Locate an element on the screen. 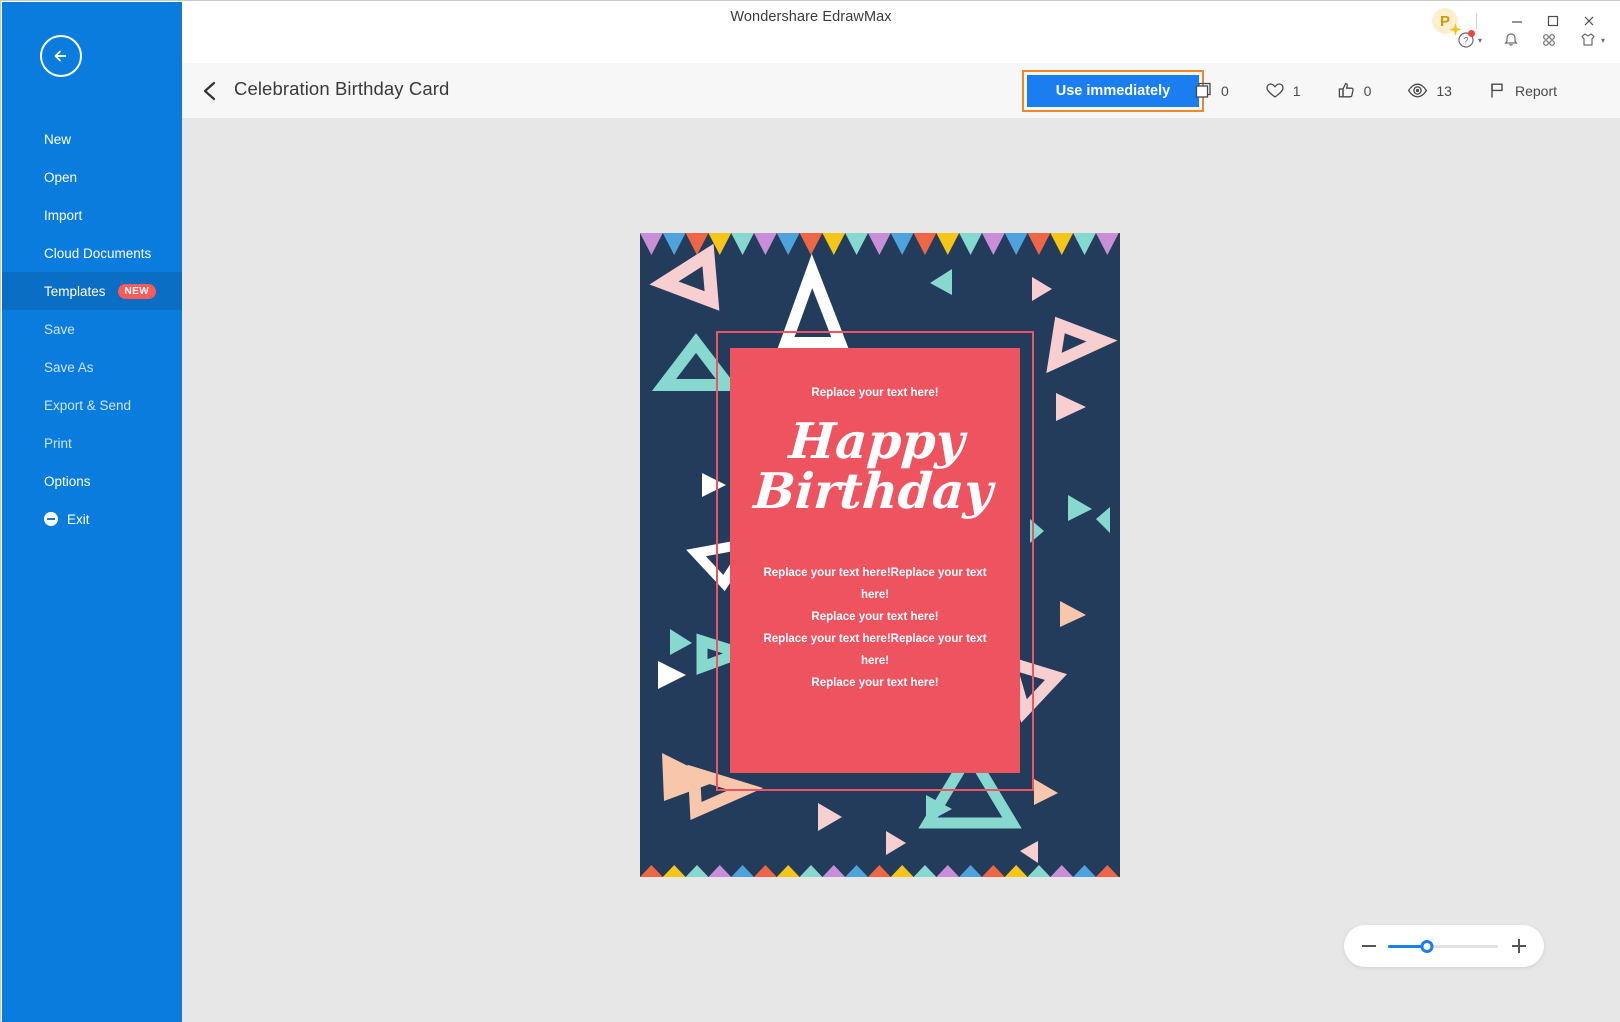  new-badge: NEW is located at coordinates (137, 291).